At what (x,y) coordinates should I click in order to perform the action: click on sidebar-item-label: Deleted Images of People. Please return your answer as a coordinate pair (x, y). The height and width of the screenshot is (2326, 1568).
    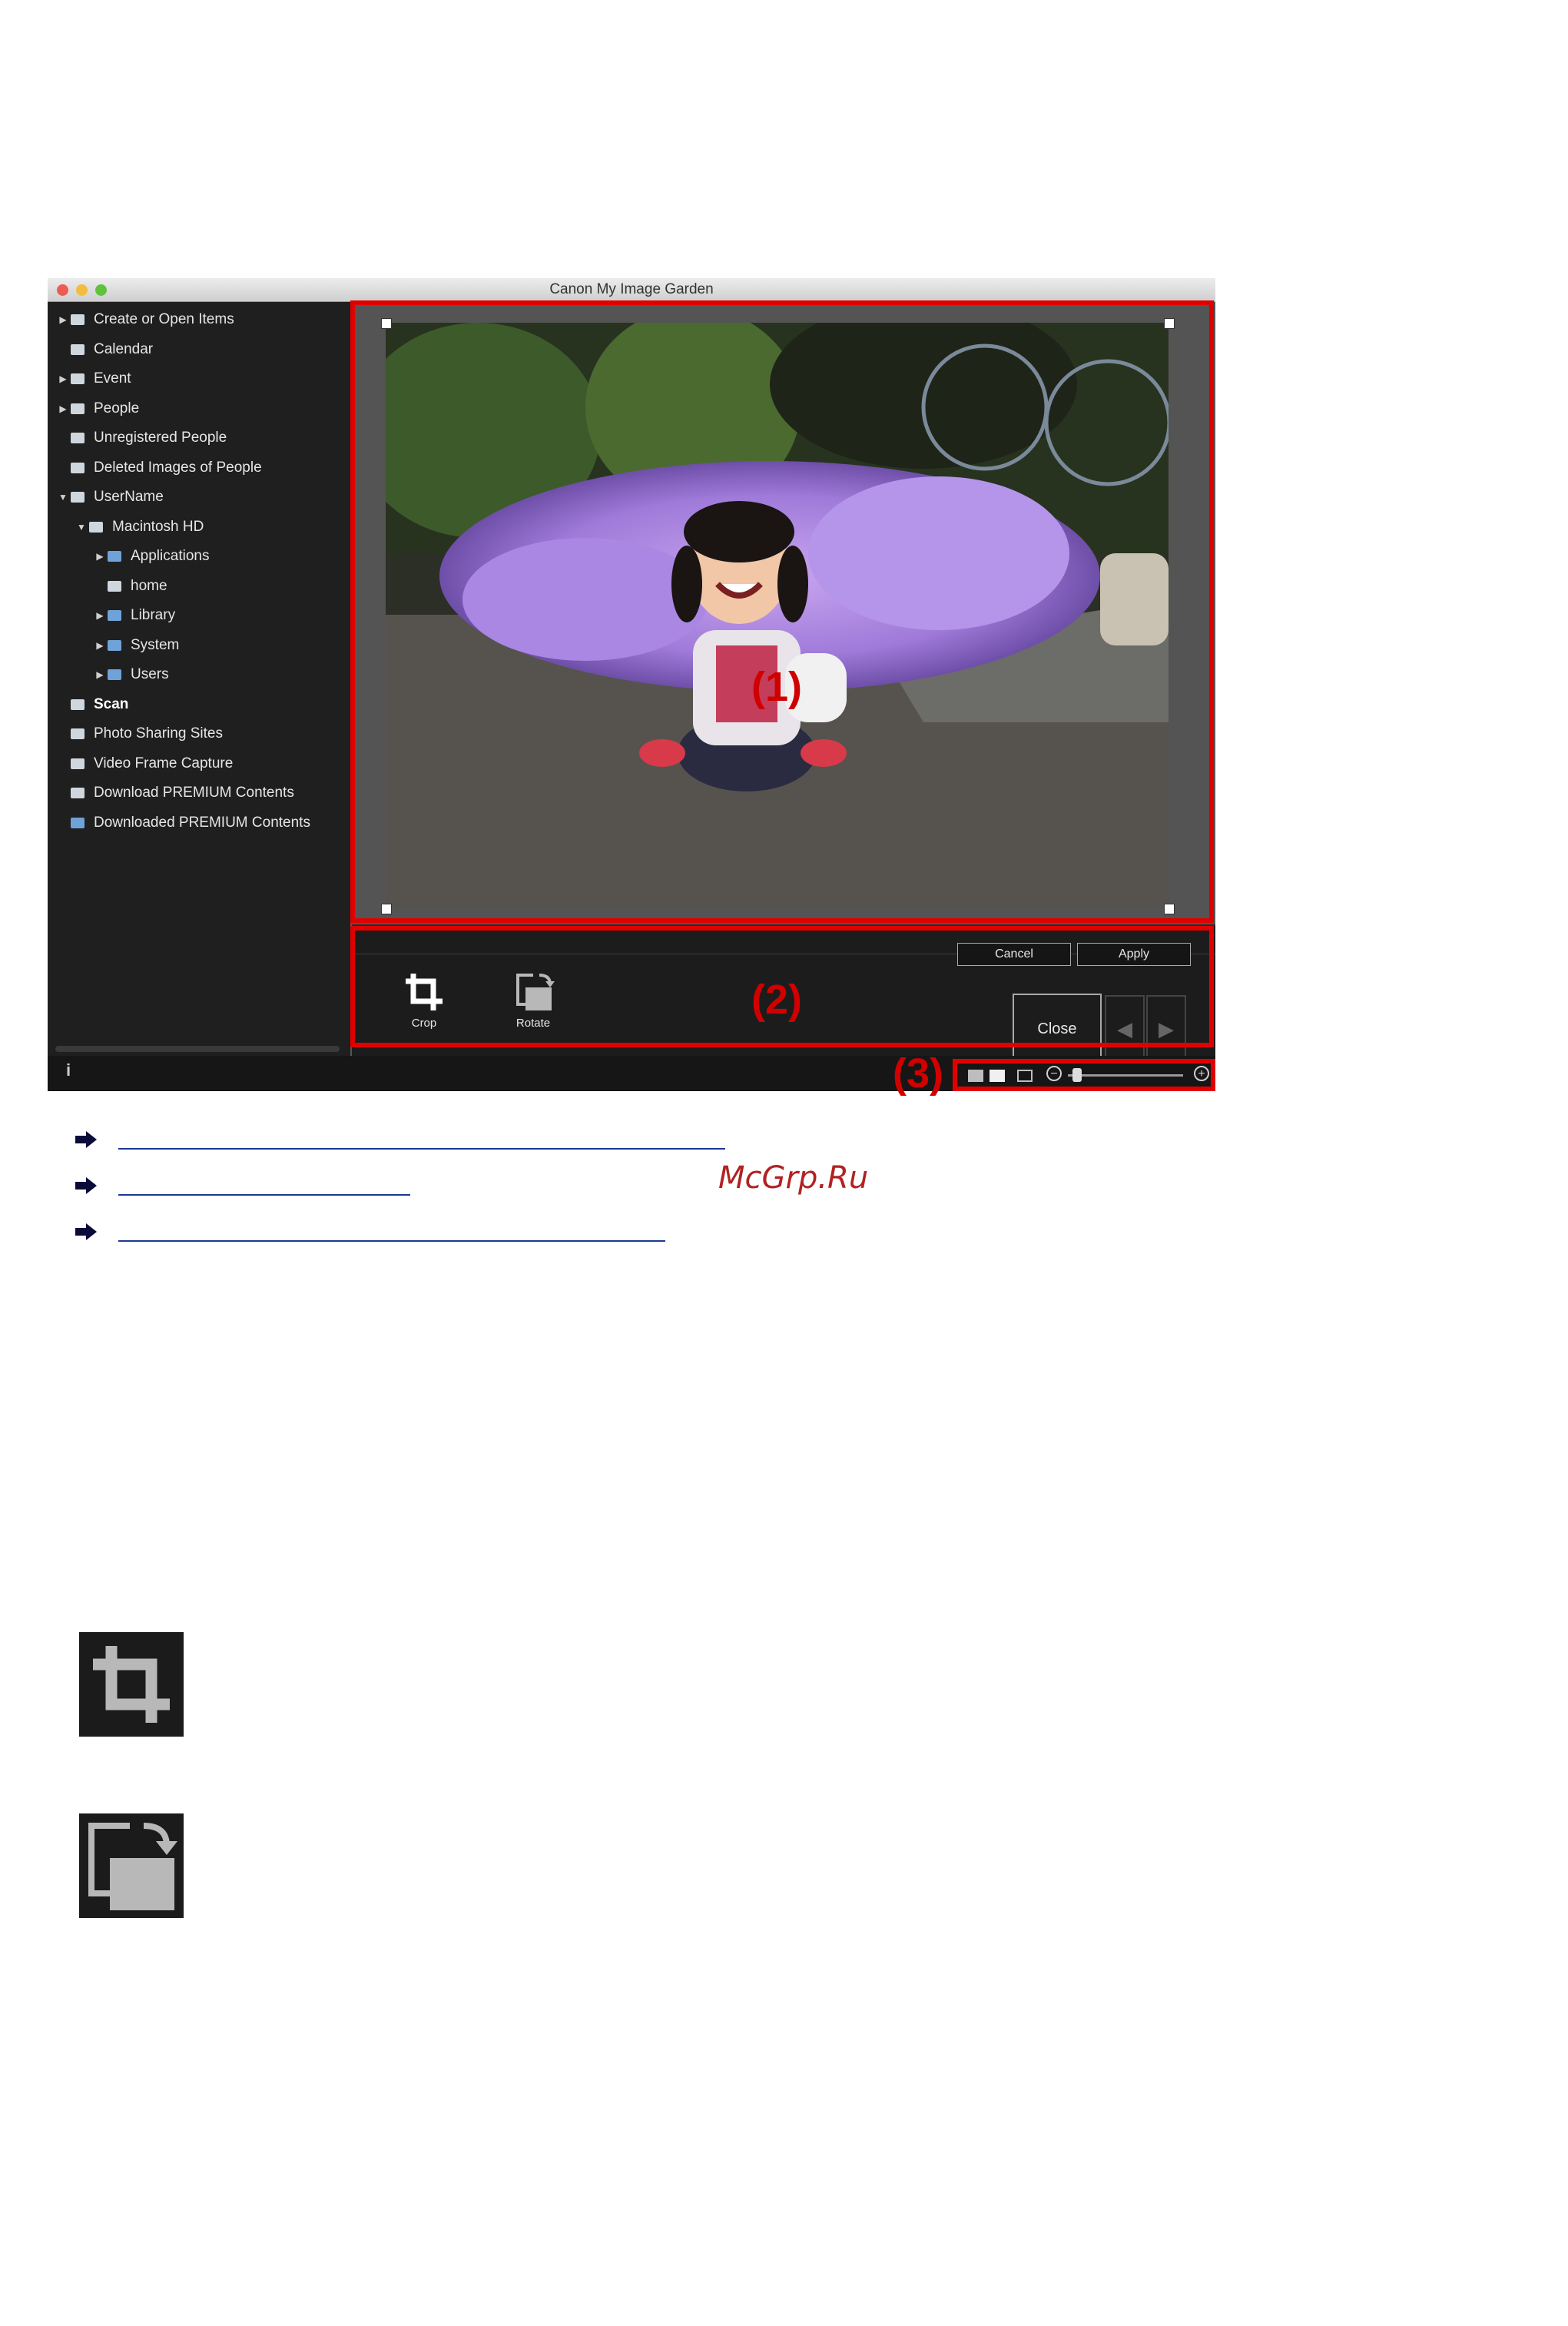
    Looking at the image, I should click on (178, 467).